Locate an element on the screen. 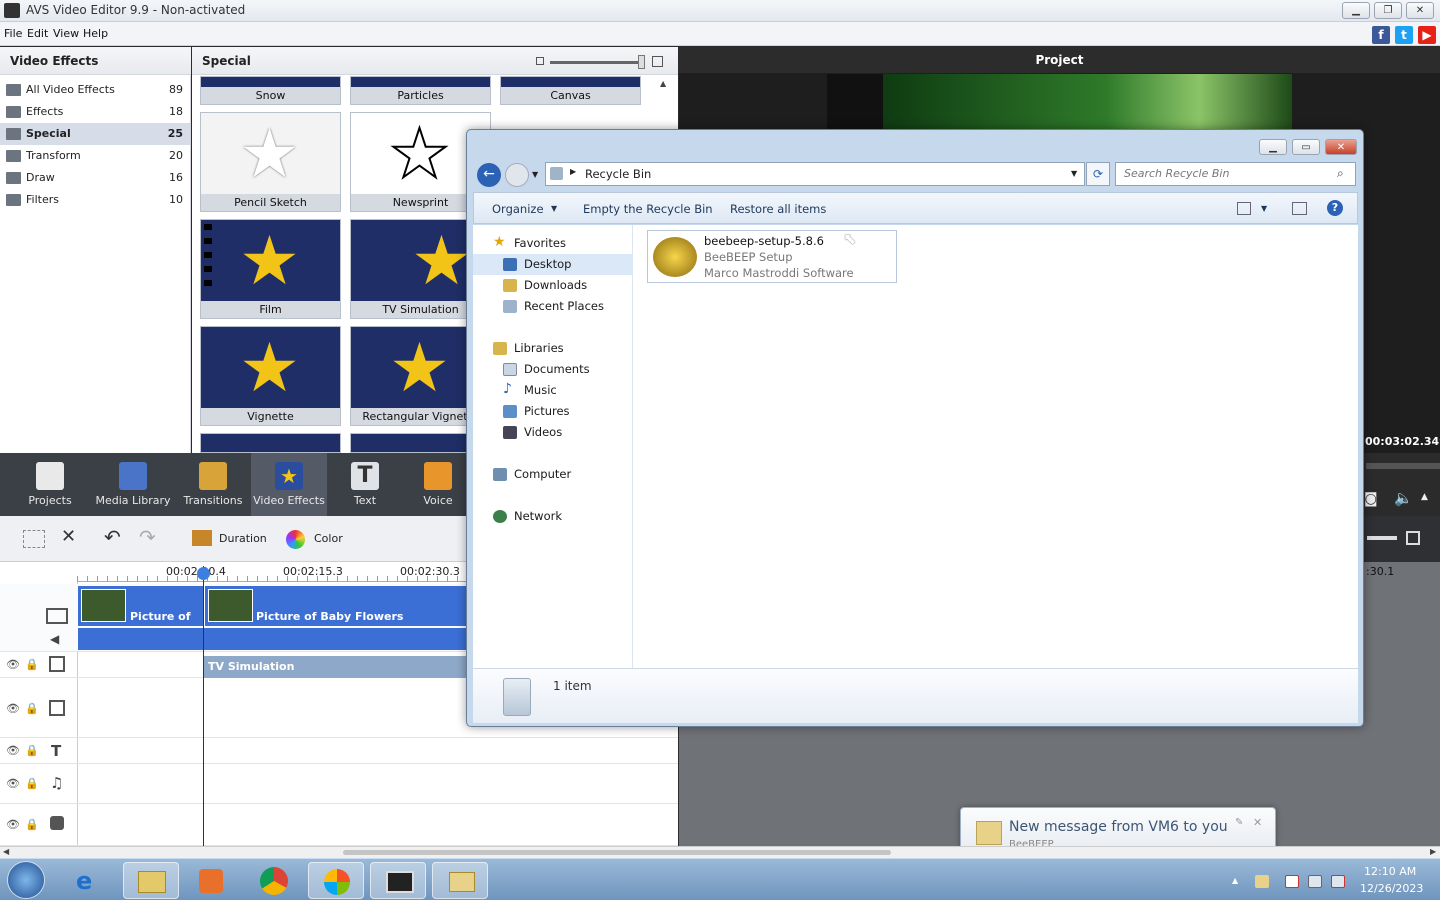 This screenshot has width=1440, height=900. taskbar-windows-app is located at coordinates (336, 880).